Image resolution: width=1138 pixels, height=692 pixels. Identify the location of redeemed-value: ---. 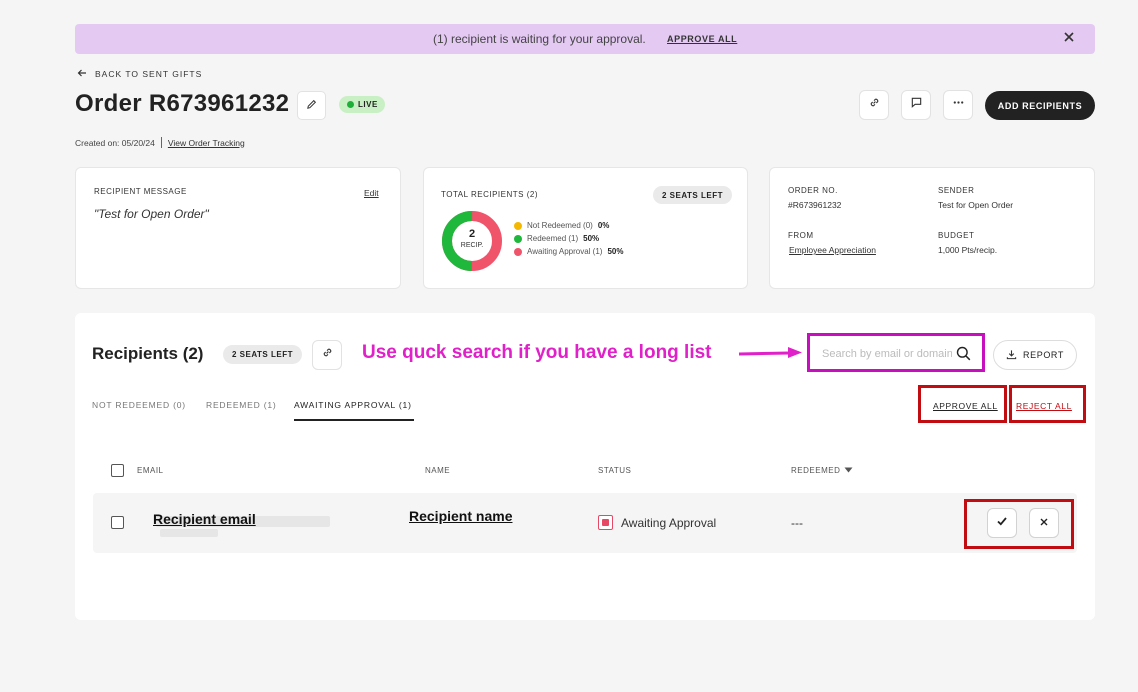
(797, 523).